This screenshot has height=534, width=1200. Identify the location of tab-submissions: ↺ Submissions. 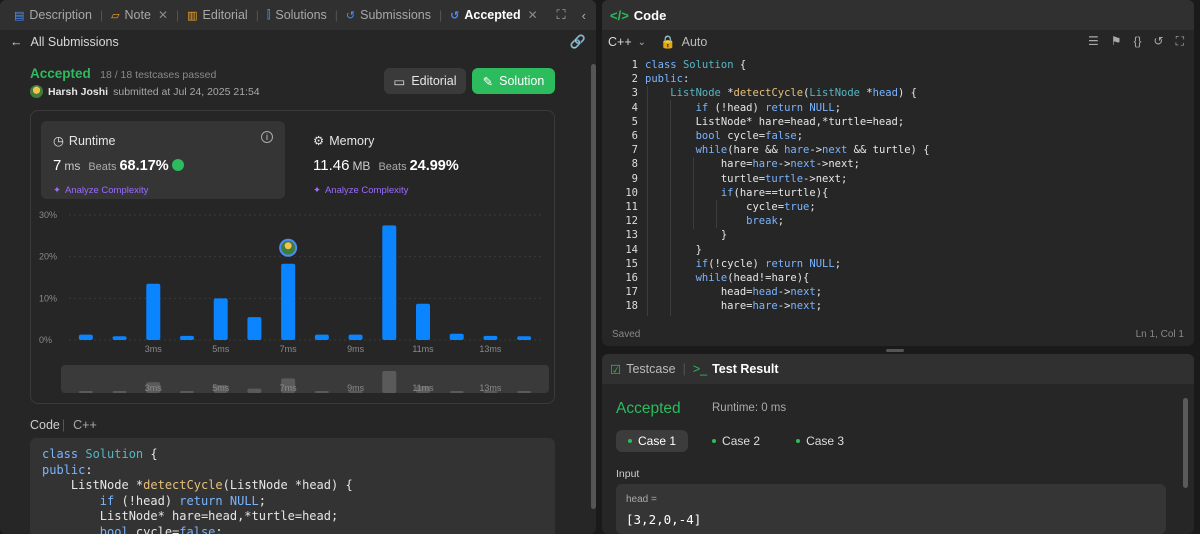
(388, 15).